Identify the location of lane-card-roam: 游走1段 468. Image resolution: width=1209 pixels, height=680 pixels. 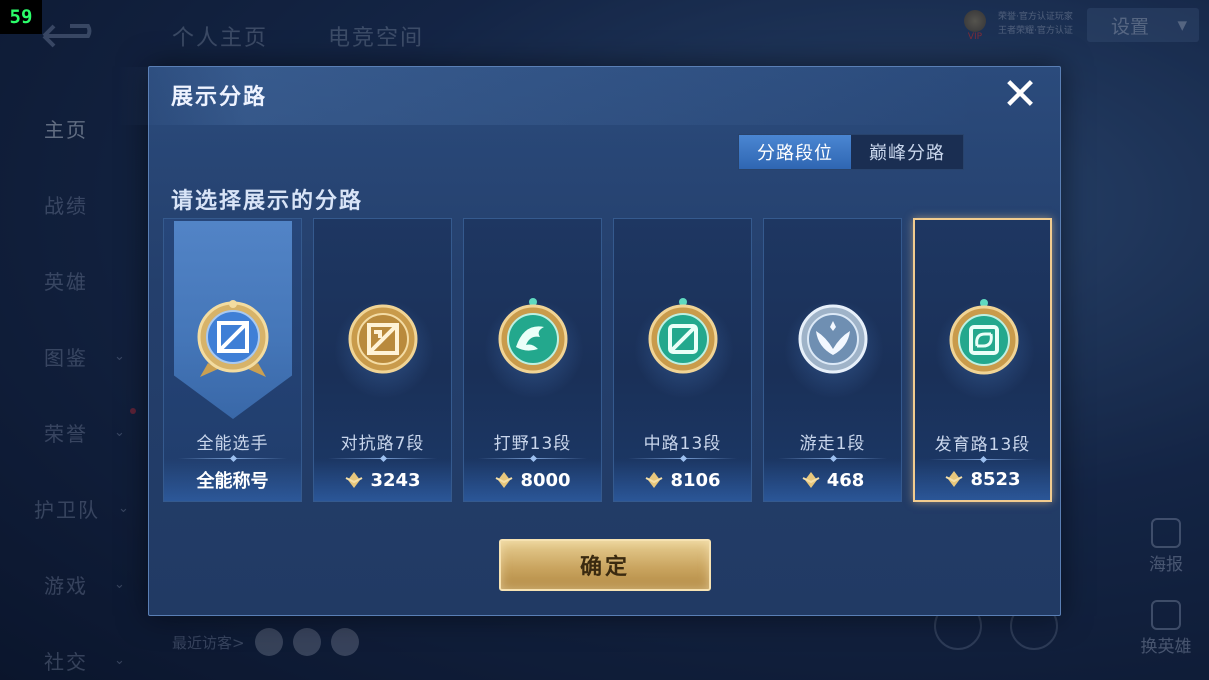
(832, 360).